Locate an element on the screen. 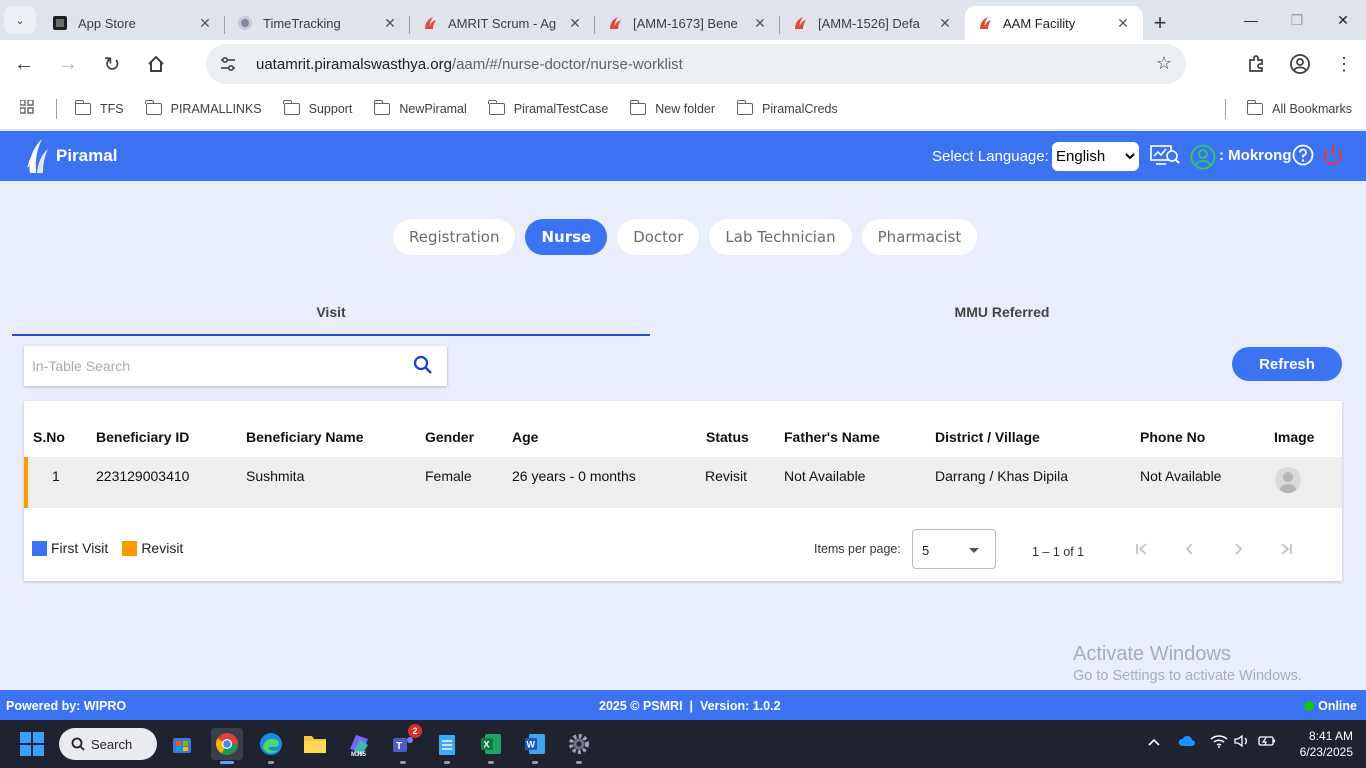 Image resolution: width=1366 pixels, height=768 pixels. browser-tab-amrit-scrum: AMRIT Scrum - Ag ✕ is located at coordinates (502, 23).